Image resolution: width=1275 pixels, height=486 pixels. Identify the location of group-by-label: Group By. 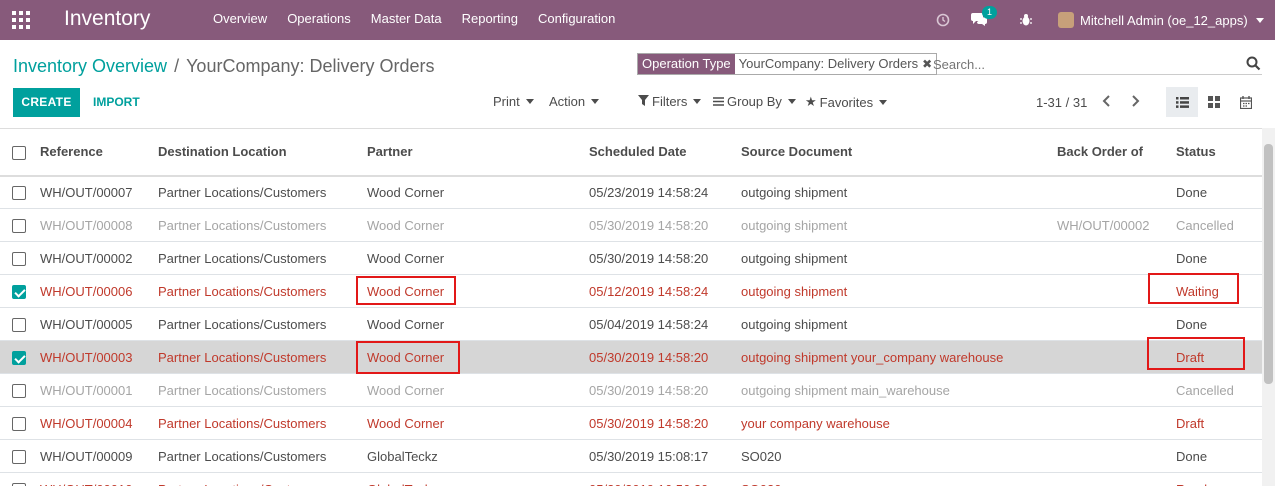
(754, 101).